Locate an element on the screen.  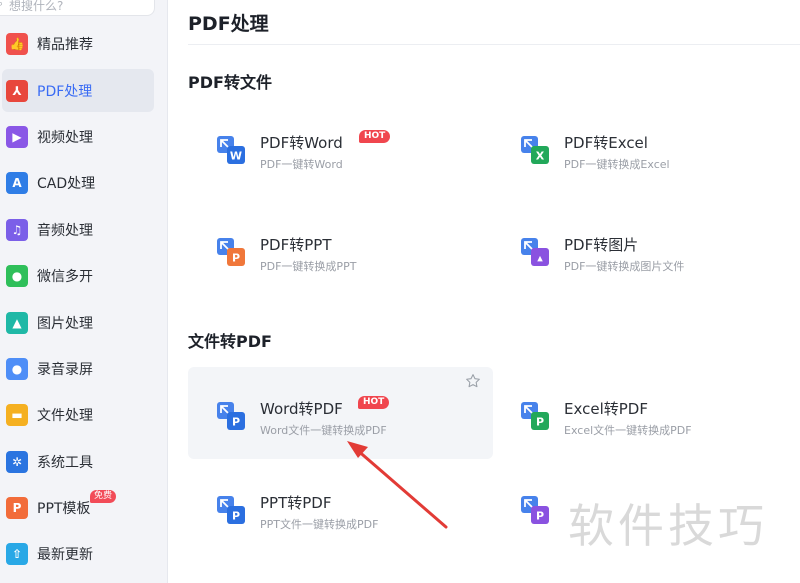
tool-title: PPT转PDF is located at coordinates (296, 503).